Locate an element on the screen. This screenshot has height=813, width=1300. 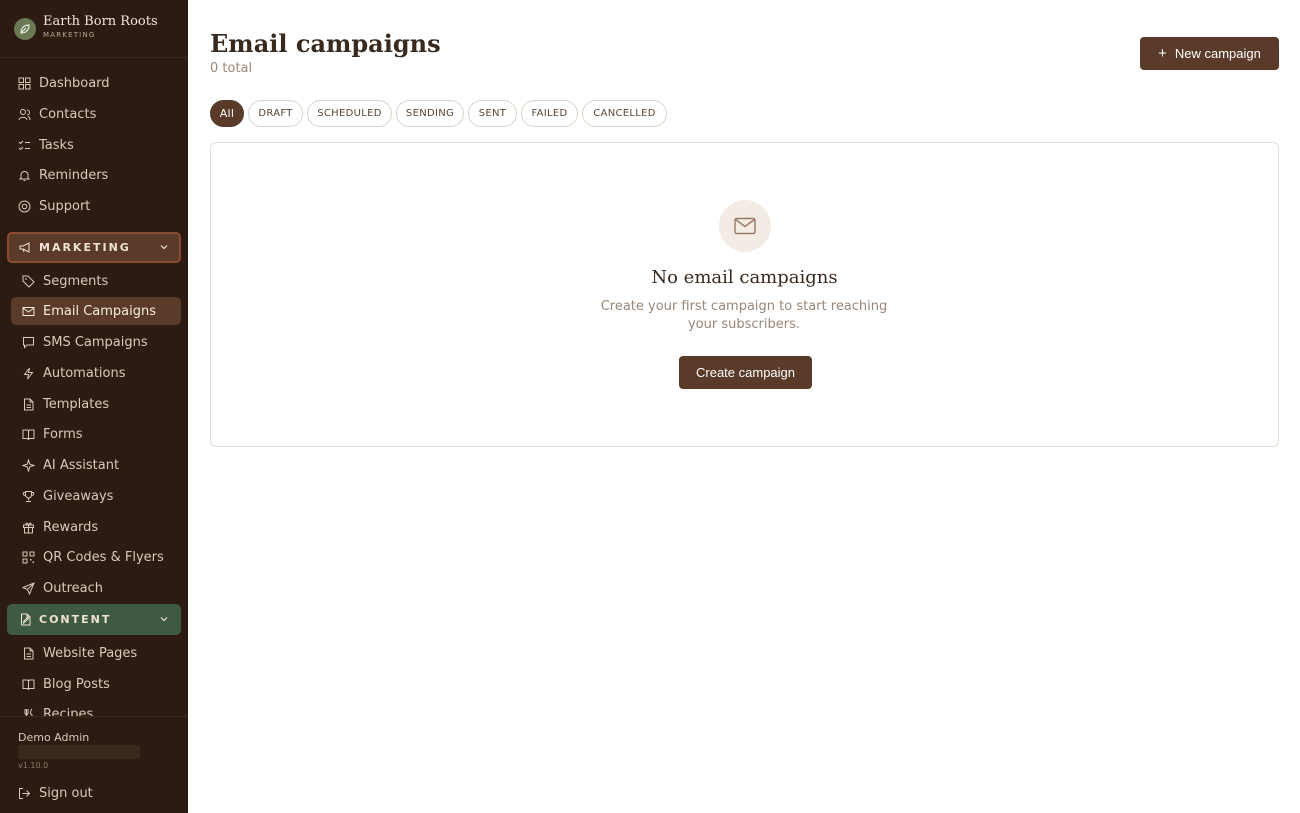
sidebar-item-label: SMS Campaigns is located at coordinates (95, 342).